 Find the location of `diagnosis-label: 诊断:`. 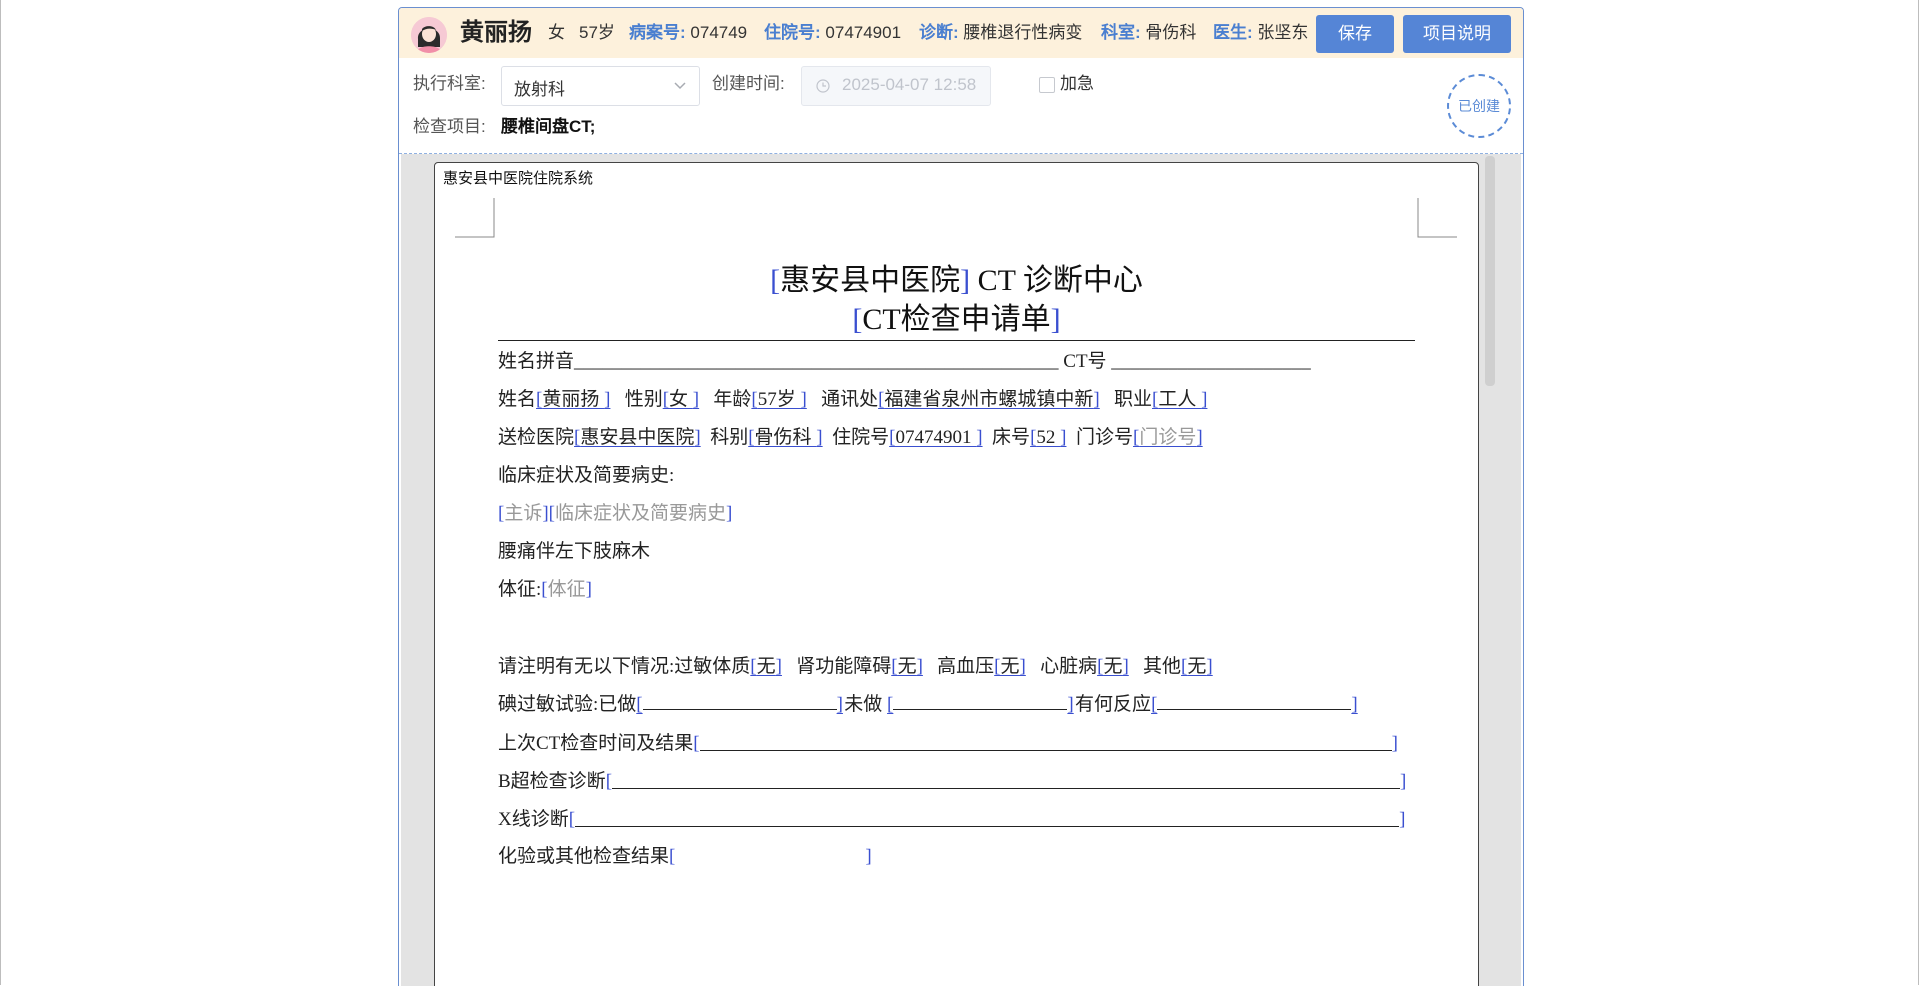

diagnosis-label: 诊断: is located at coordinates (939, 32).